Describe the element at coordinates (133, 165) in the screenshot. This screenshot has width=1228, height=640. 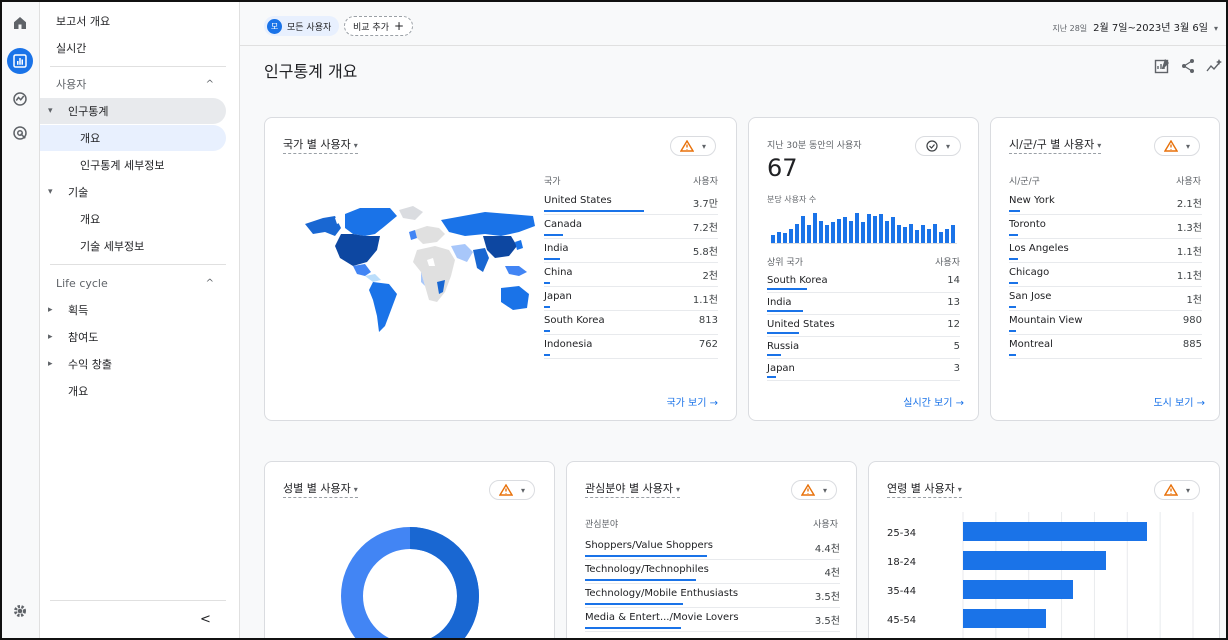
I see `nav-demographic-details: 인구통계 세부정보` at that location.